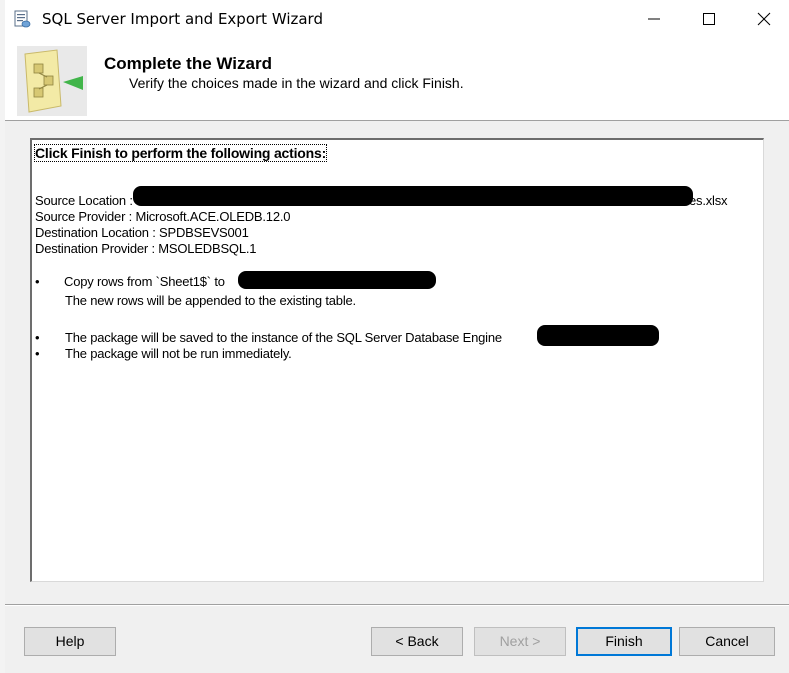  I want to click on minimize-button, so click(655, 19).